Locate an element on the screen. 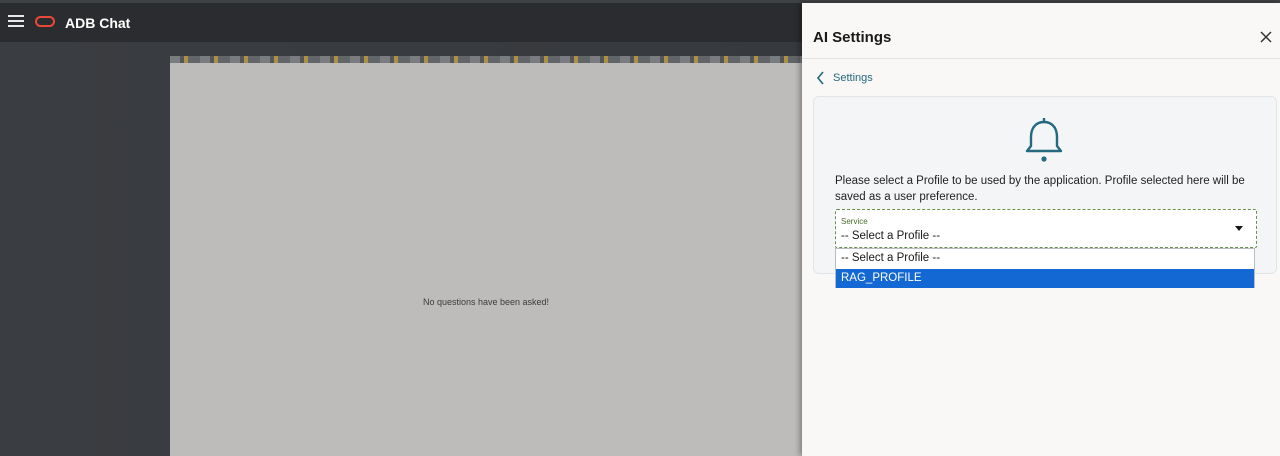 The height and width of the screenshot is (456, 1280). profile-dropdown-list: -- Select a Profile -- RAG_PROFILE is located at coordinates (1045, 268).